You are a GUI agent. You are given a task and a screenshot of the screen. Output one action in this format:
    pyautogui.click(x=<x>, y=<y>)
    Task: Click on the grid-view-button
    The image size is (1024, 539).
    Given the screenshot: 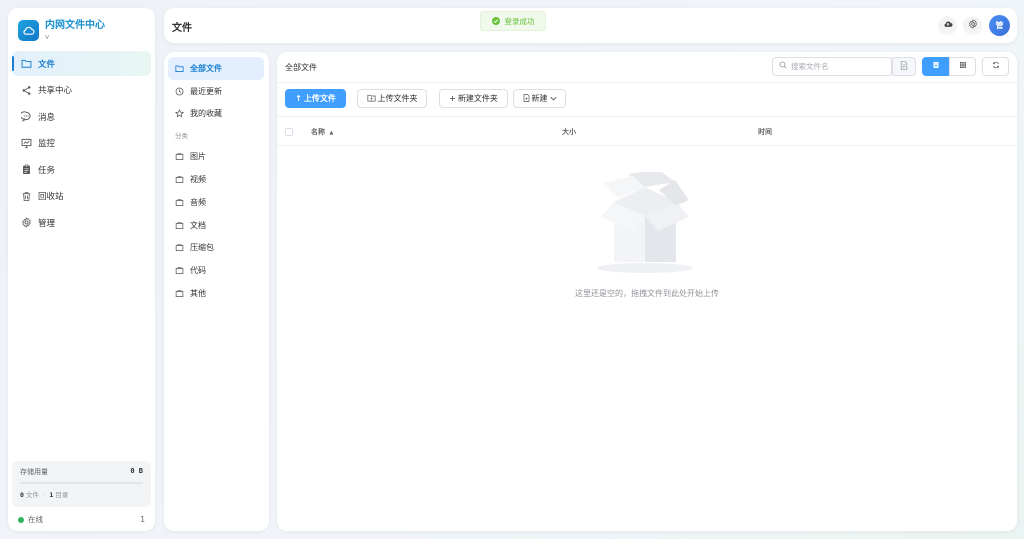 What is the action you would take?
    pyautogui.click(x=962, y=66)
    